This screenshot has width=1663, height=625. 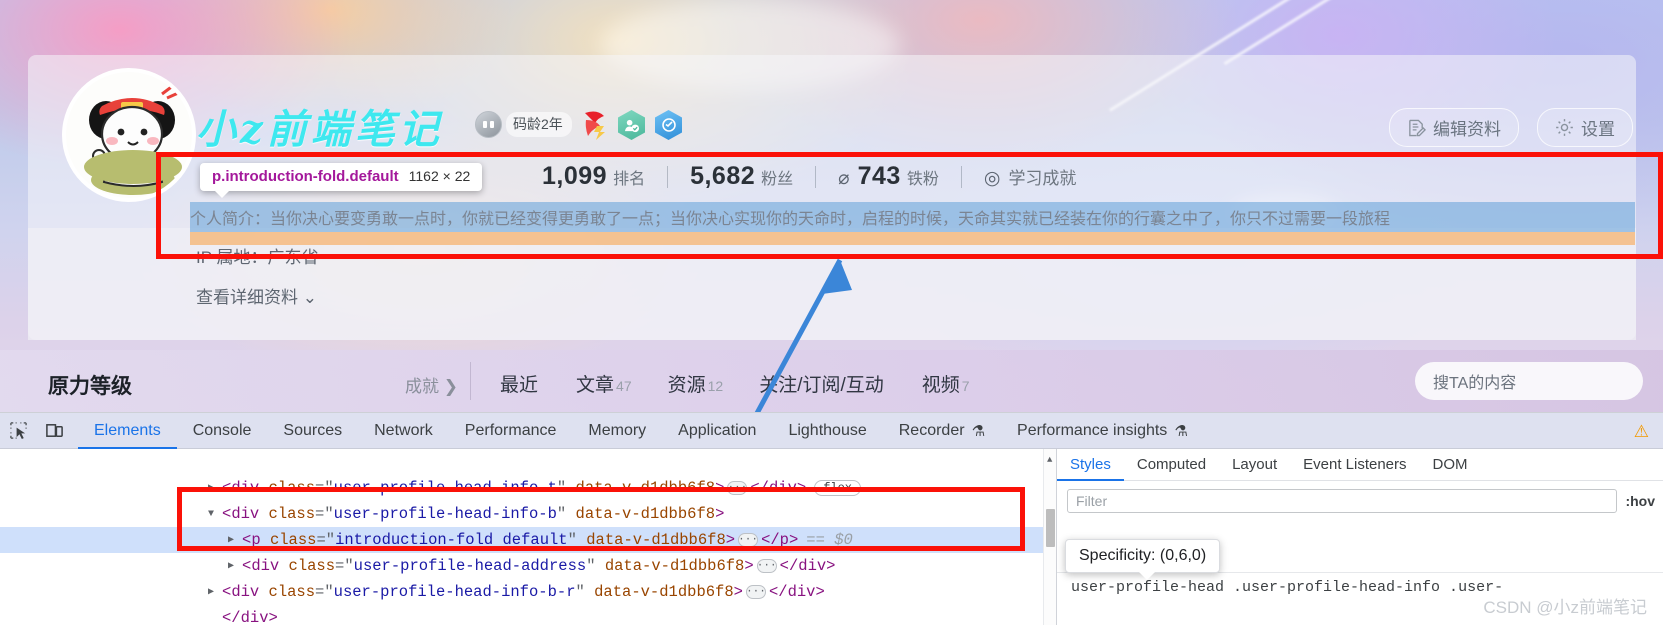 What do you see at coordinates (1564, 127) in the screenshot?
I see `gear-icon` at bounding box center [1564, 127].